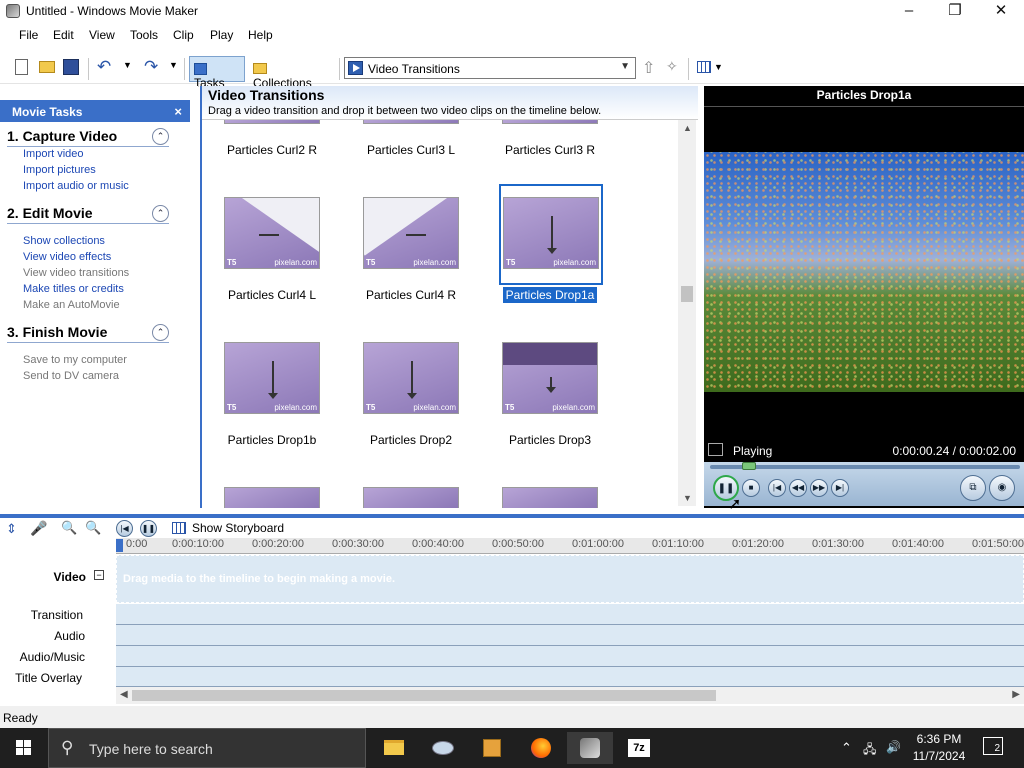 The height and width of the screenshot is (768, 1024). What do you see at coordinates (570, 635) in the screenshot?
I see `audio-track` at bounding box center [570, 635].